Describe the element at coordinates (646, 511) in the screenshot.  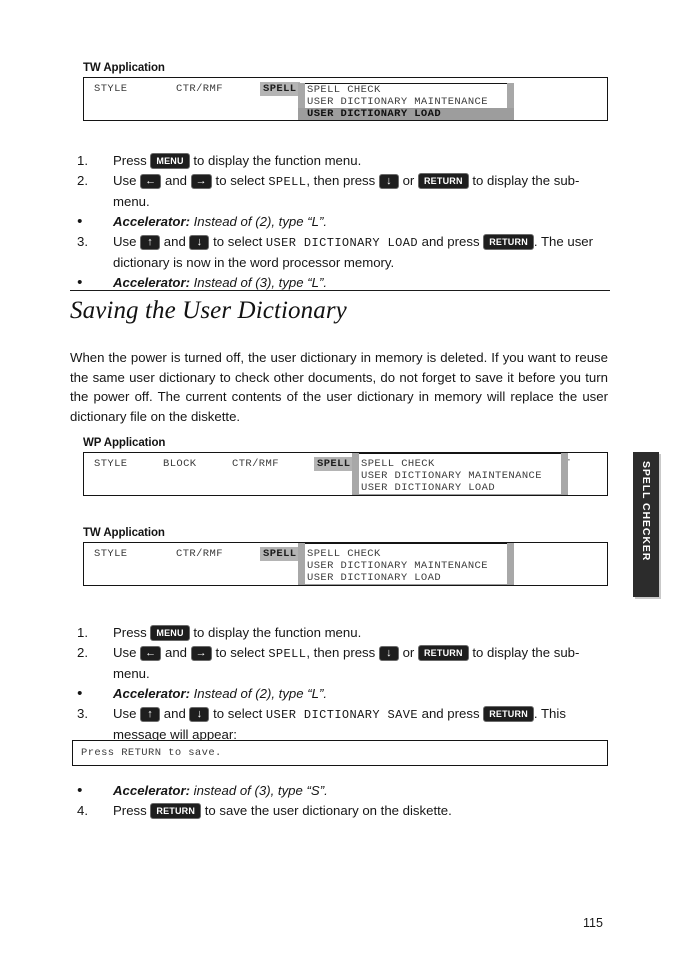
I see `thumb-tab-label: SPELL CHECKER` at that location.